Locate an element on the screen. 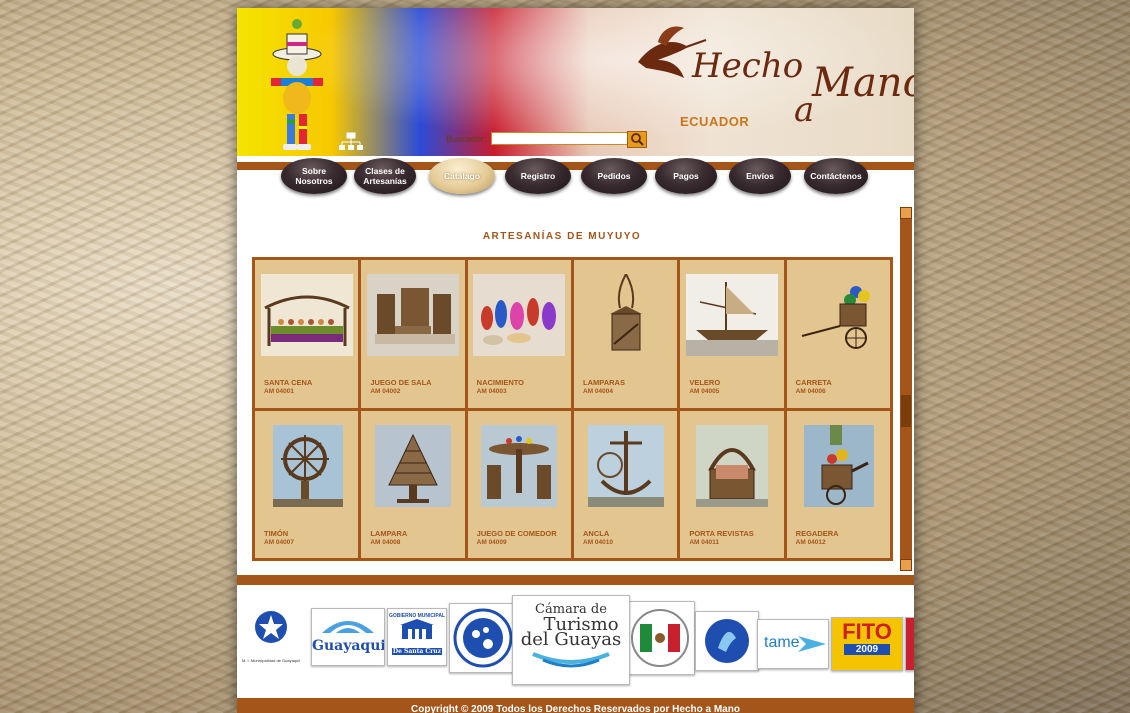 Image resolution: width=1130 pixels, height=713 pixels. sponsor-tame: tame is located at coordinates (793, 644).